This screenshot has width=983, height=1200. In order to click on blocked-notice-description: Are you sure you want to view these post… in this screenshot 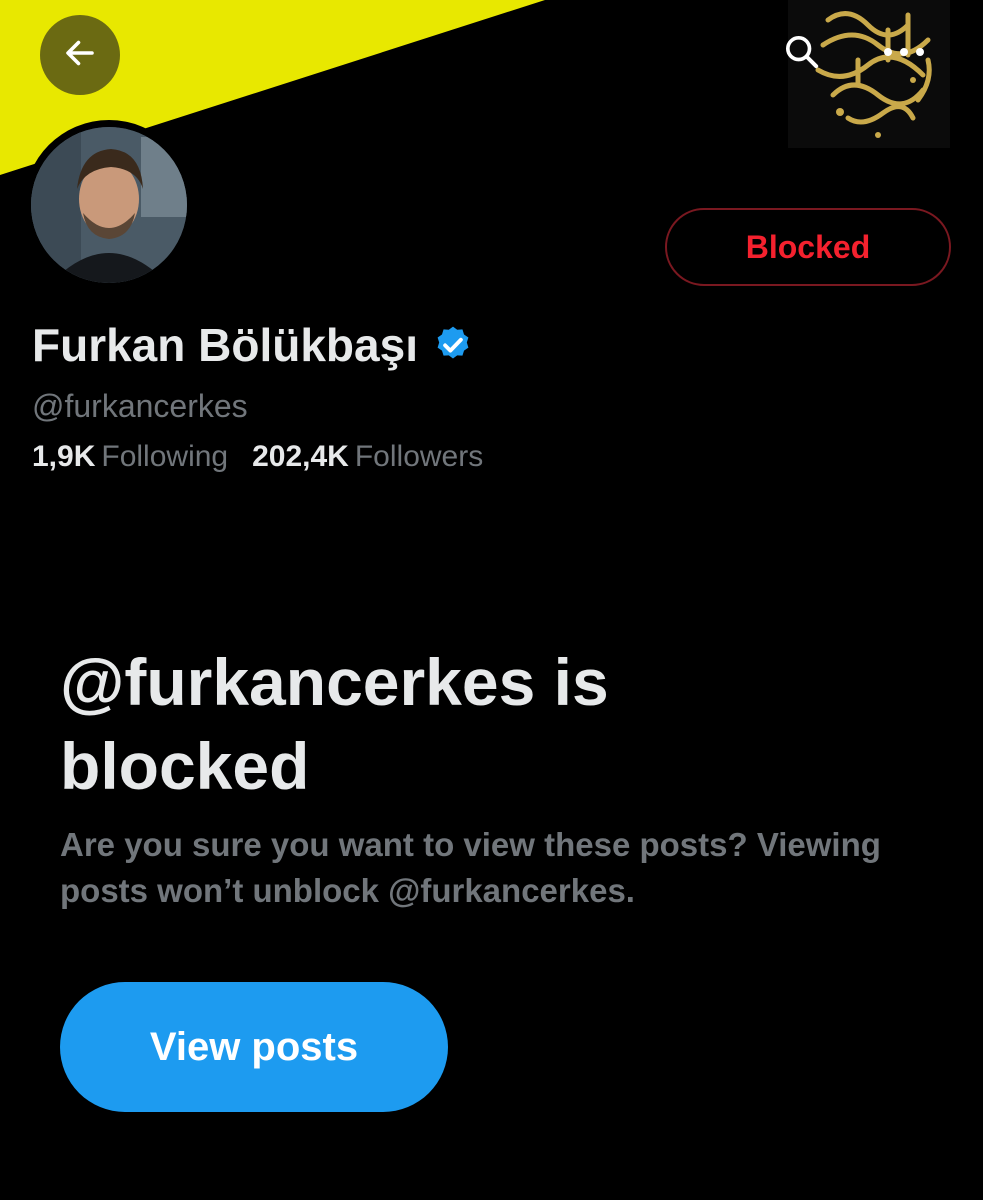, I will do `click(470, 867)`.